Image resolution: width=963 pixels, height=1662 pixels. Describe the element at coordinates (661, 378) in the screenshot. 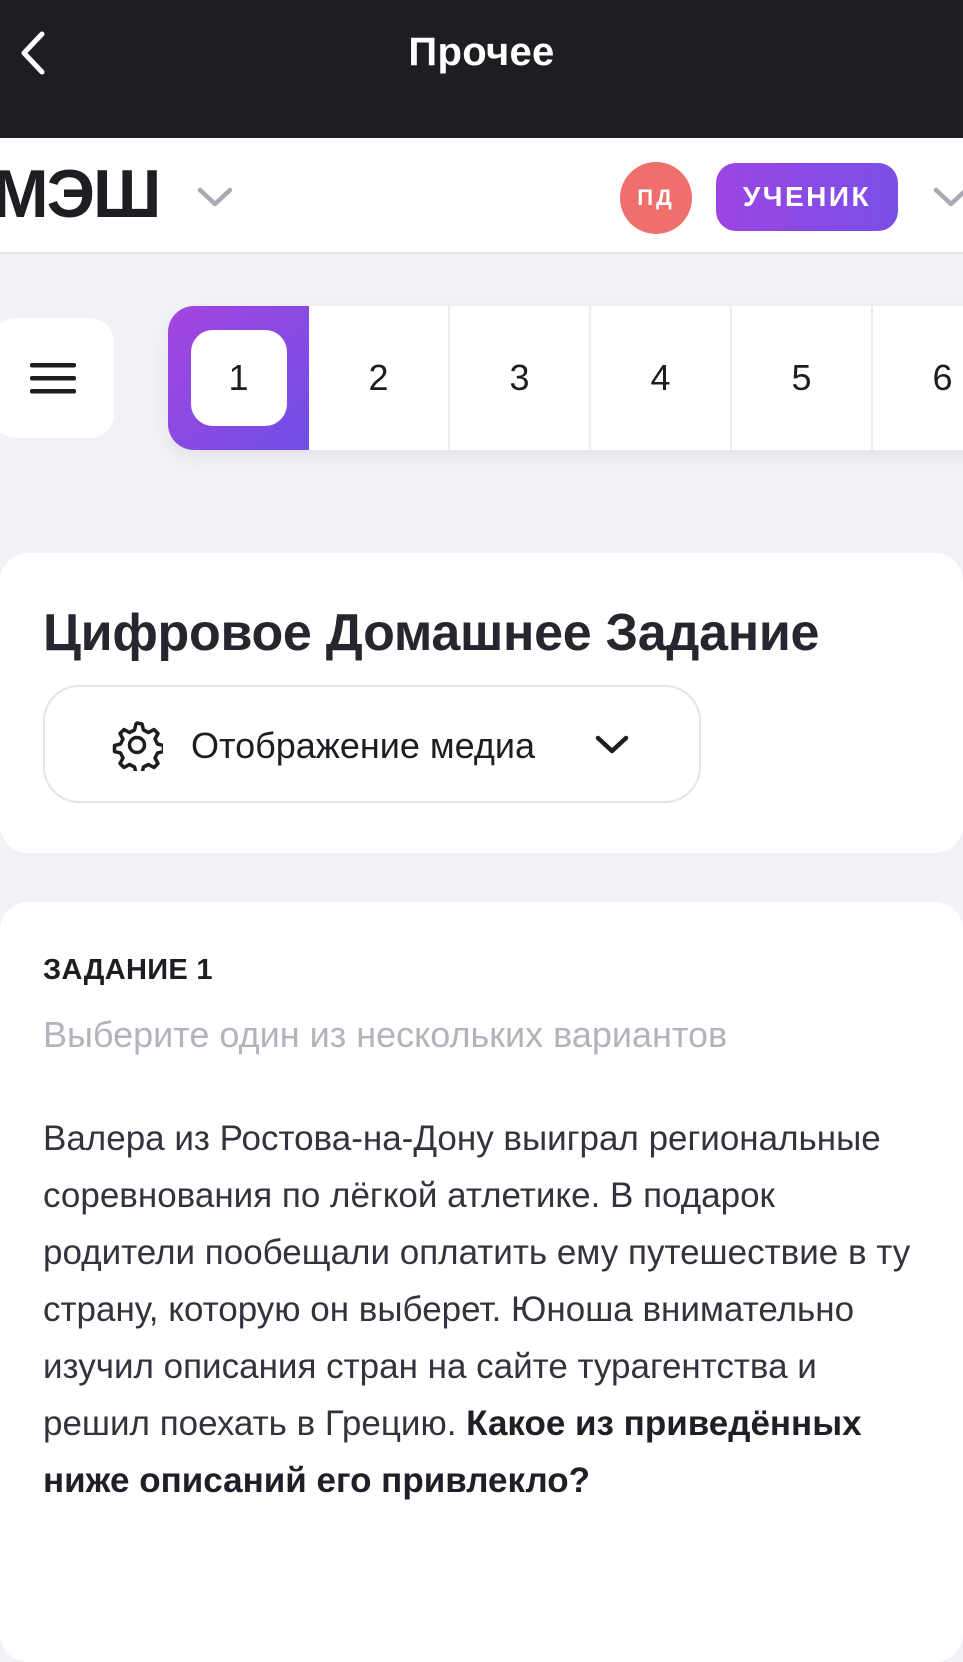

I see `task-tab-4: 4` at that location.